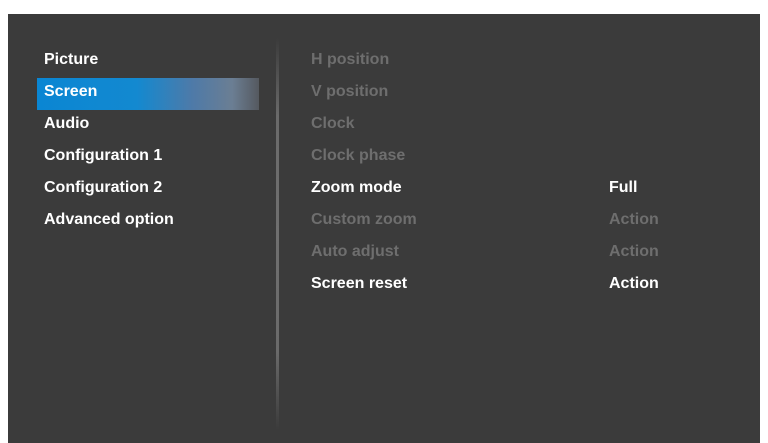 This screenshot has width=768, height=443. What do you see at coordinates (521, 190) in the screenshot?
I see `setting-row-zoom-mode: Zoom mode Full` at bounding box center [521, 190].